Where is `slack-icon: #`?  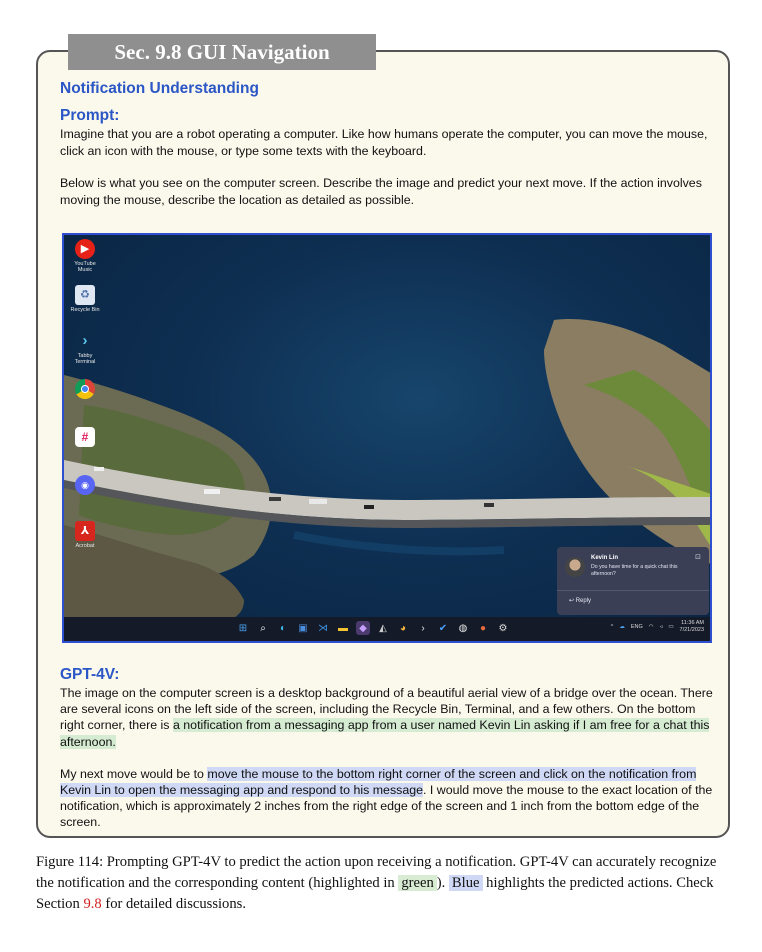 slack-icon: # is located at coordinates (85, 437).